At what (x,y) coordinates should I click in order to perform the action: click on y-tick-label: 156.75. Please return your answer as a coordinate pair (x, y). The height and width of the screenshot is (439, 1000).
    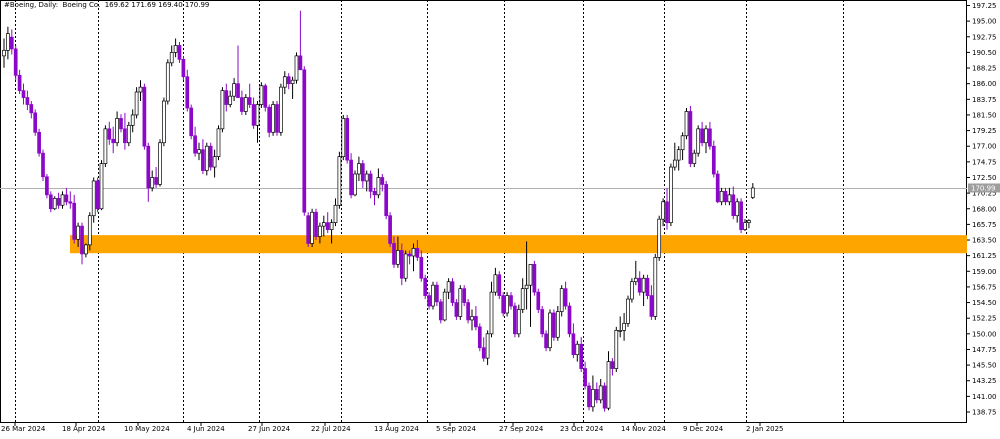
    Looking at the image, I should click on (984, 287).